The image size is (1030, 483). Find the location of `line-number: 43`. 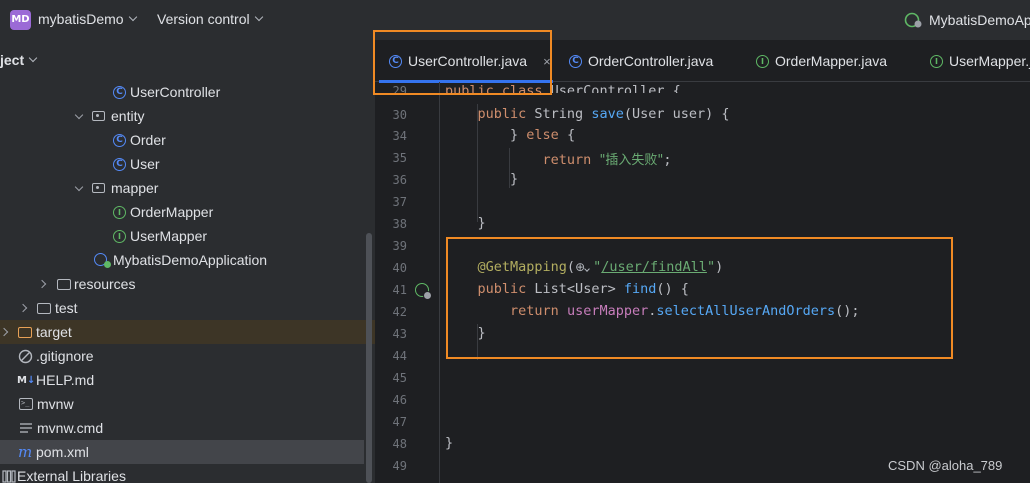

line-number: 43 is located at coordinates (399, 334).